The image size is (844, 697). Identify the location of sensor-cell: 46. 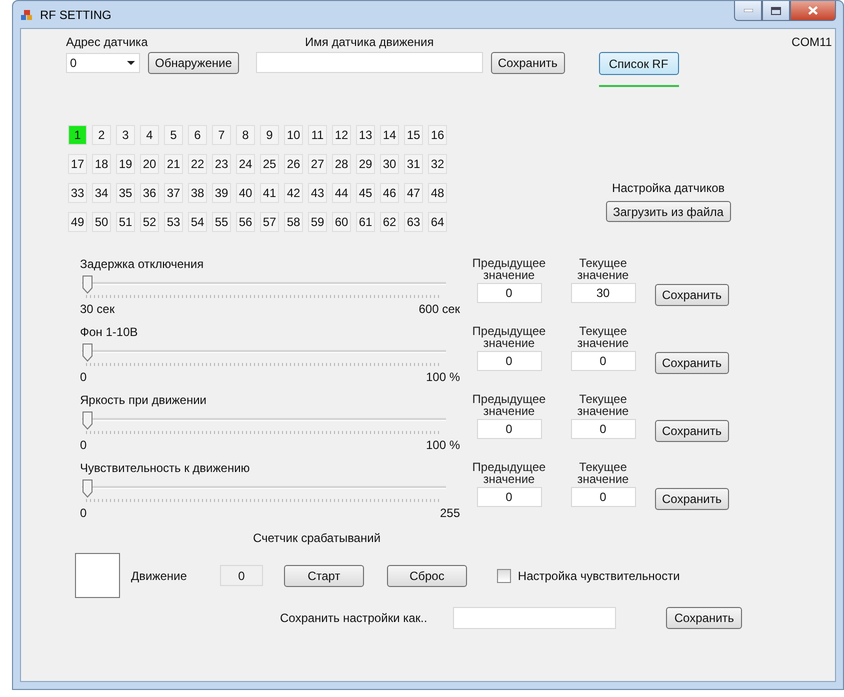
(389, 193).